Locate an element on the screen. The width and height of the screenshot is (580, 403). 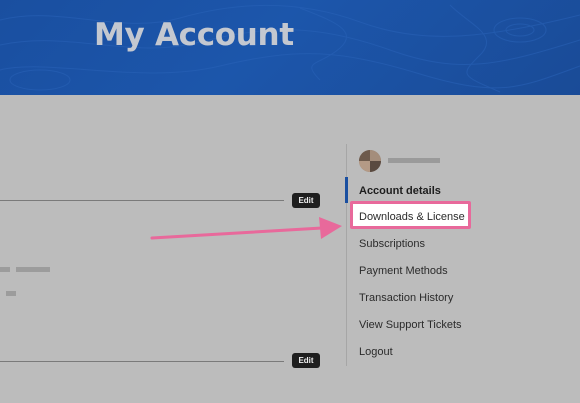
pointer-arrow-icon is located at coordinates (246, 228).